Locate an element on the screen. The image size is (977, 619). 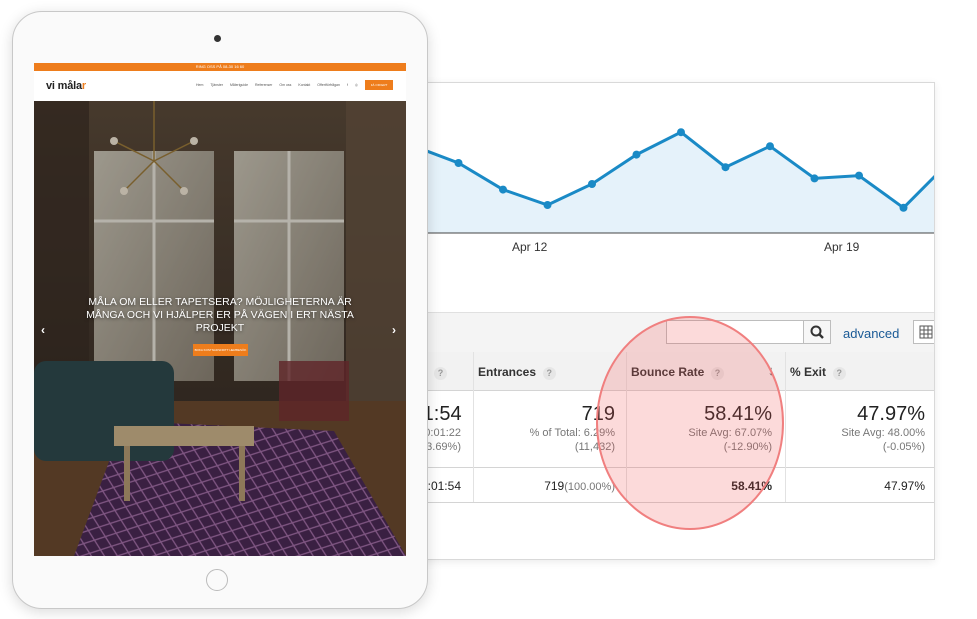
entrances-cell: 719(100.00%) is located at coordinates (544, 486).